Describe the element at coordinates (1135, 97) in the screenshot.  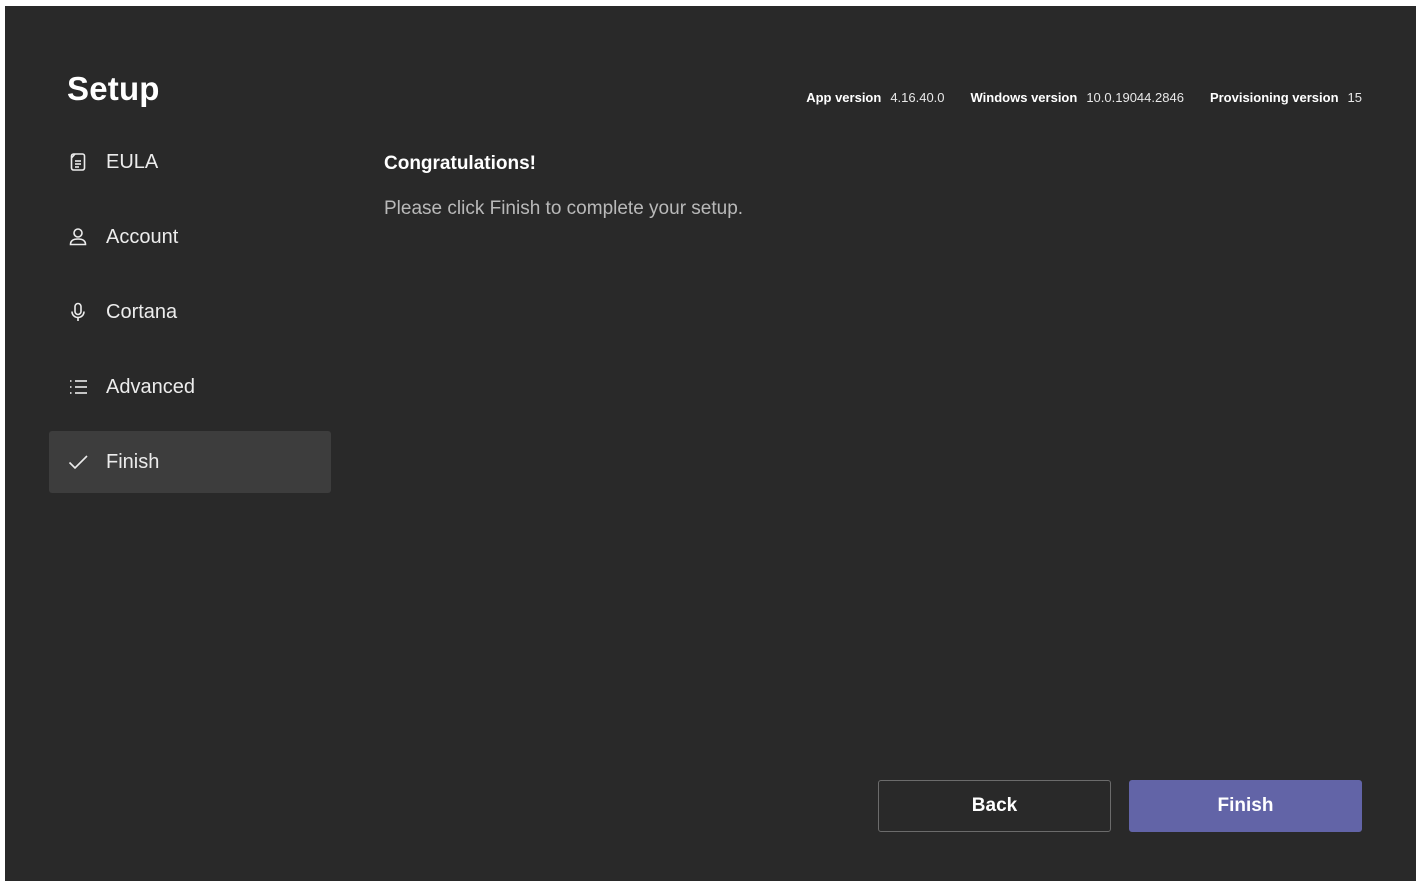
I see `windows-version-value: 10.0.19044.2846` at that location.